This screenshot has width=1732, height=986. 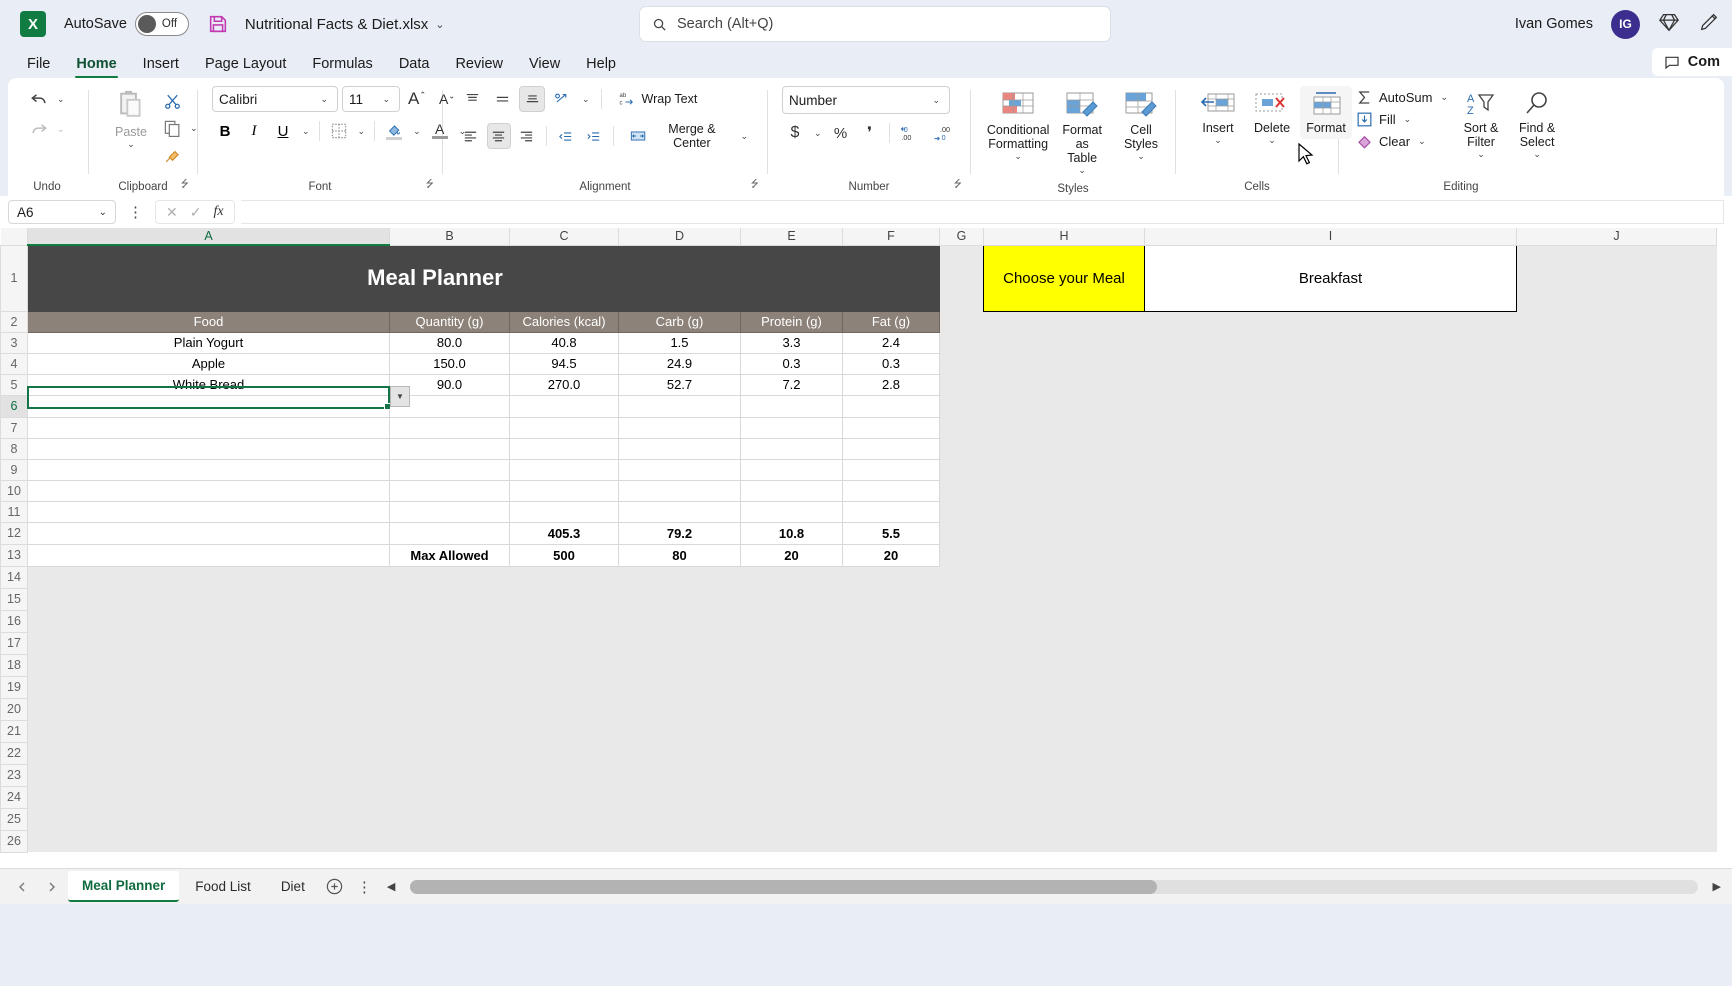 What do you see at coordinates (131, 120) in the screenshot?
I see `paste-button: Paste ⌄` at bounding box center [131, 120].